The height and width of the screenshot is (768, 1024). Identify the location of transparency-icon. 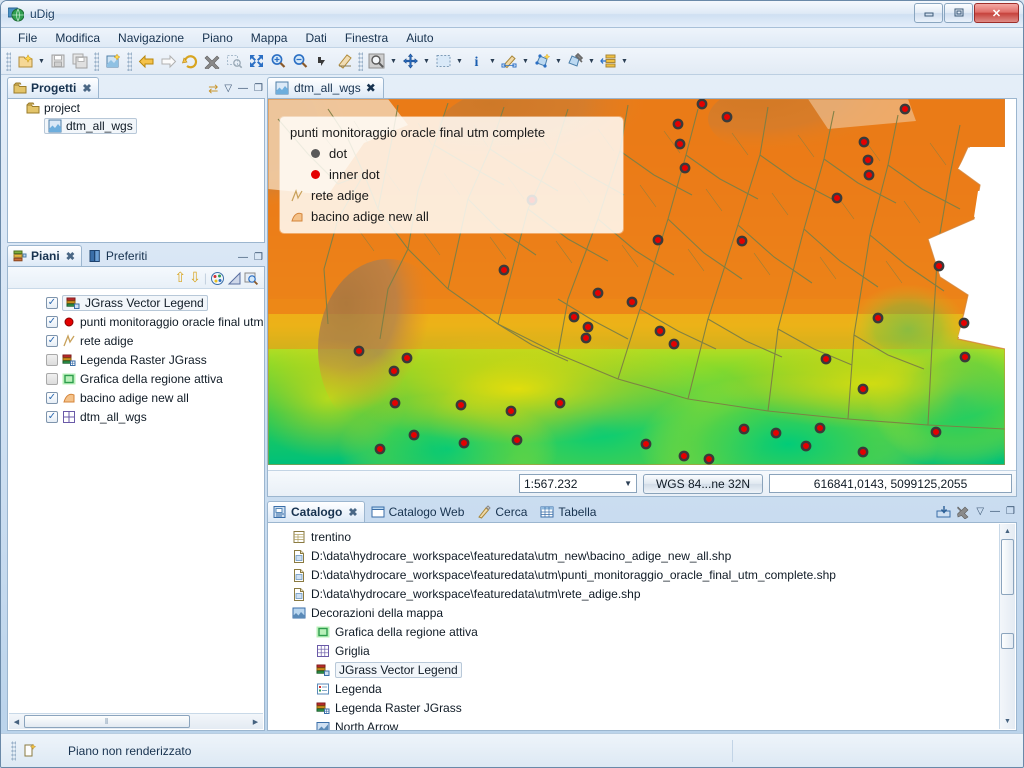
(234, 278).